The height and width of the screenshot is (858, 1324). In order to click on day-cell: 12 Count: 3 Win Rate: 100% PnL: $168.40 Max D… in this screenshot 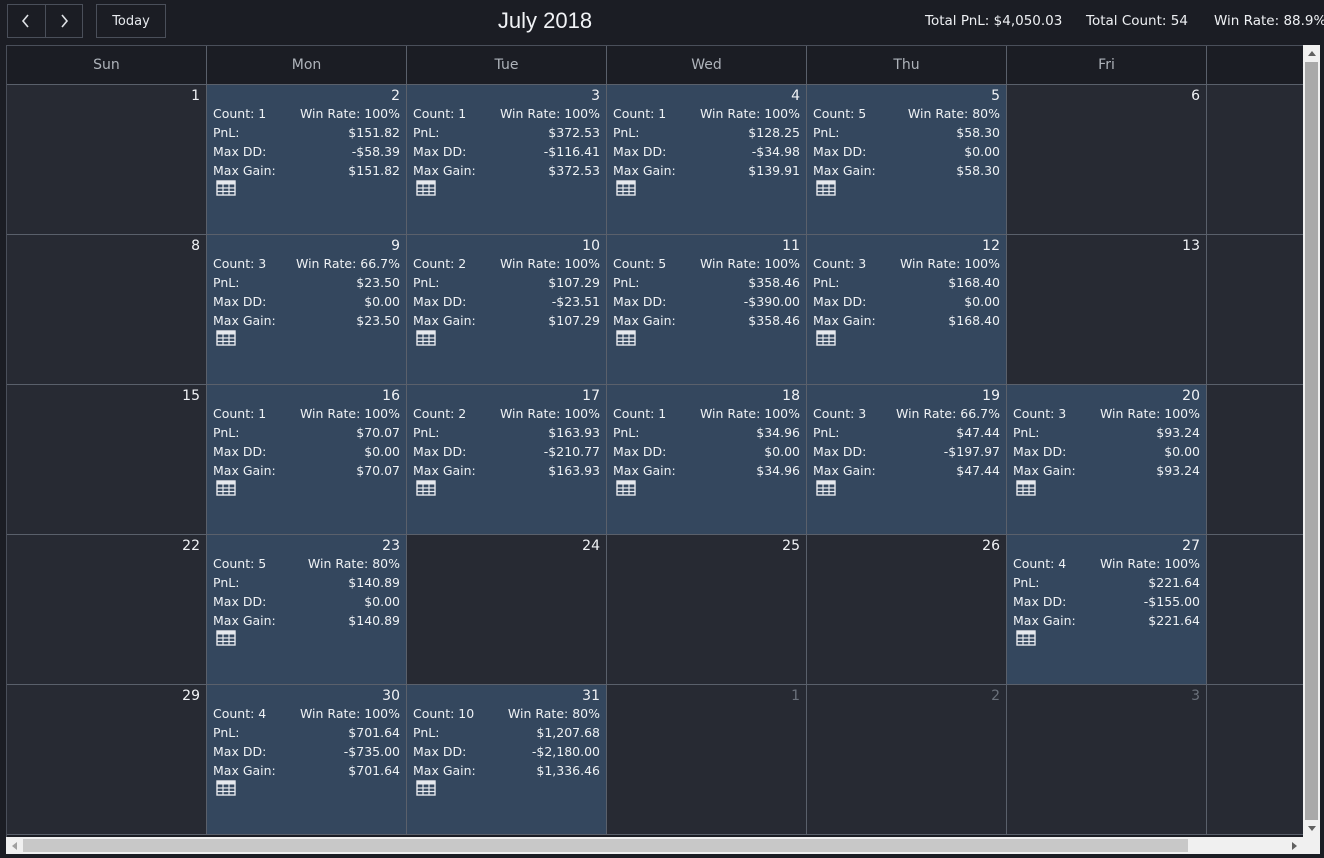, I will do `click(907, 310)`.